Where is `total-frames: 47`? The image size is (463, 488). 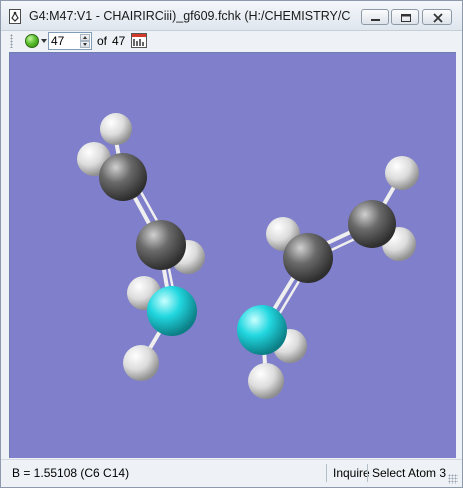
total-frames: 47 is located at coordinates (119, 41).